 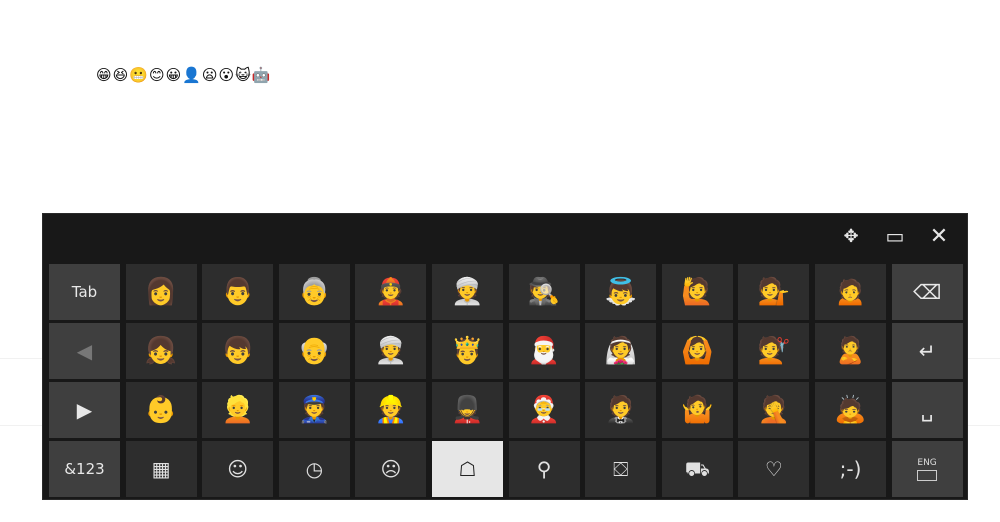 I want to click on category-symbols-label: ♡, so click(x=773, y=469).